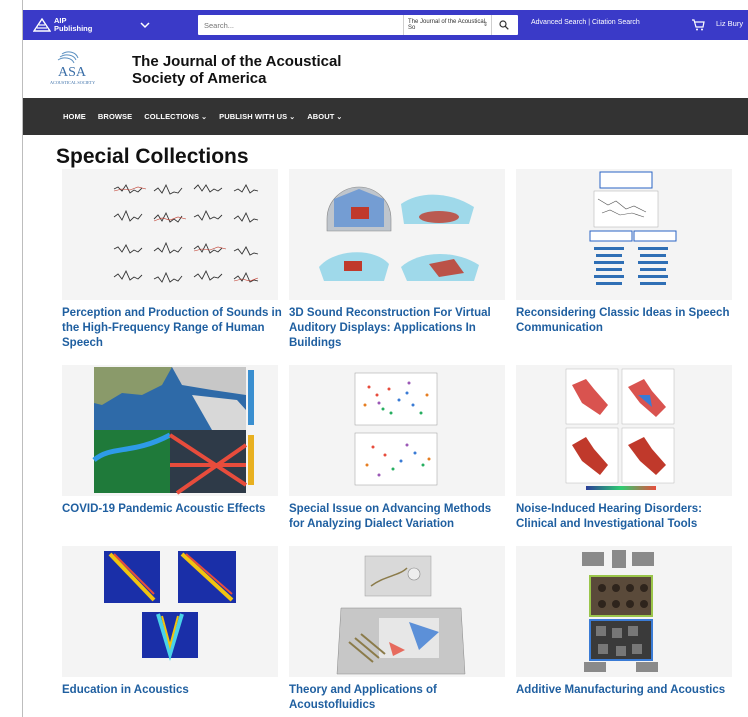  Describe the element at coordinates (152, 156) in the screenshot. I see `page-title: Special Collections` at that location.